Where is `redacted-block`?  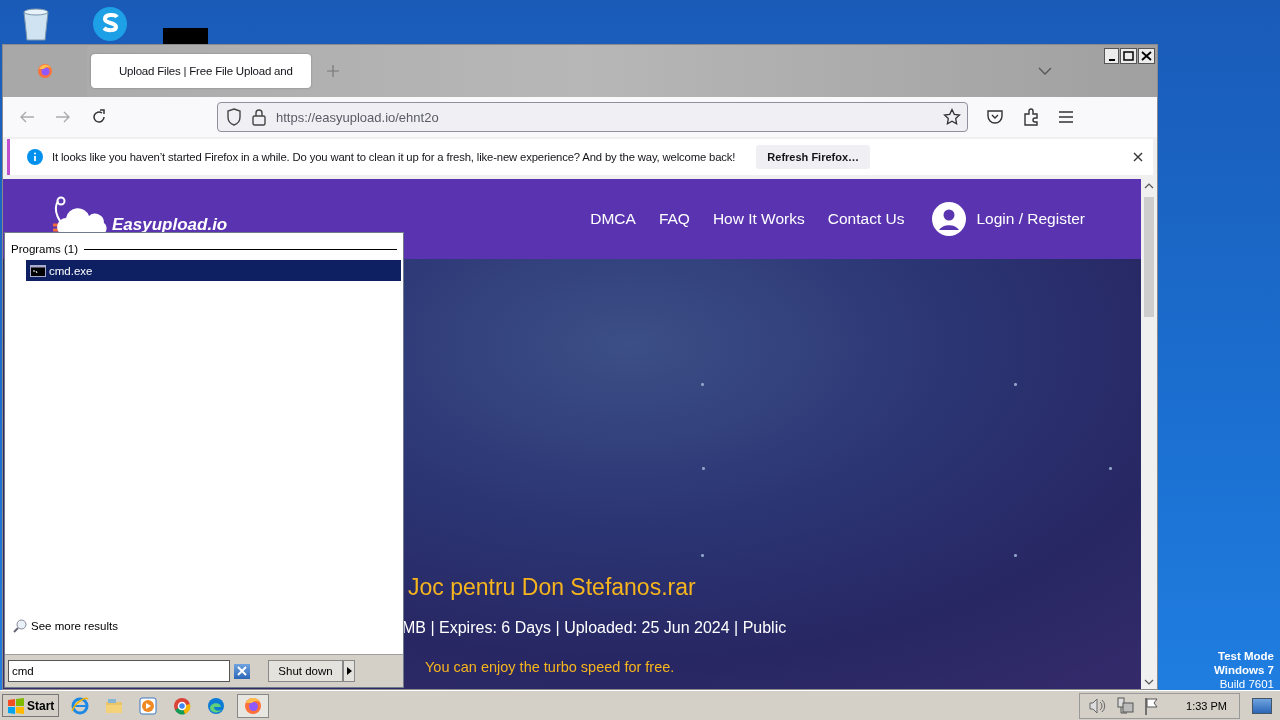 redacted-block is located at coordinates (185, 36).